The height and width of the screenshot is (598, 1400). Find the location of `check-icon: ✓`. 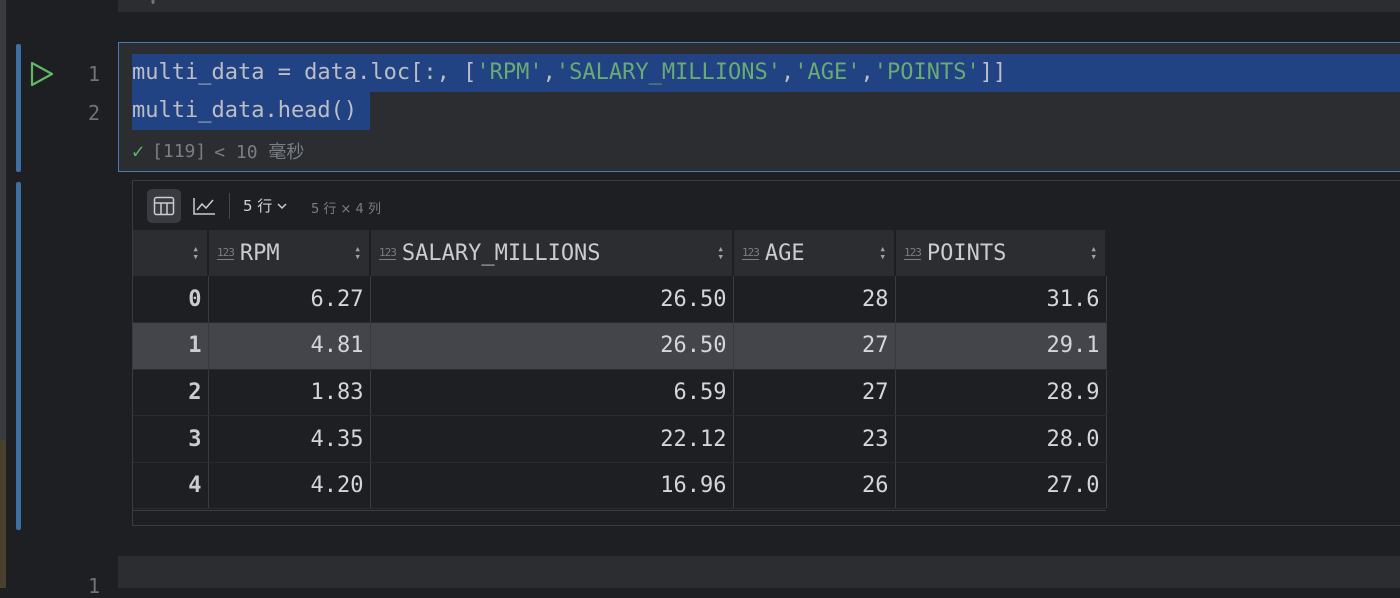

check-icon: ✓ is located at coordinates (138, 151).